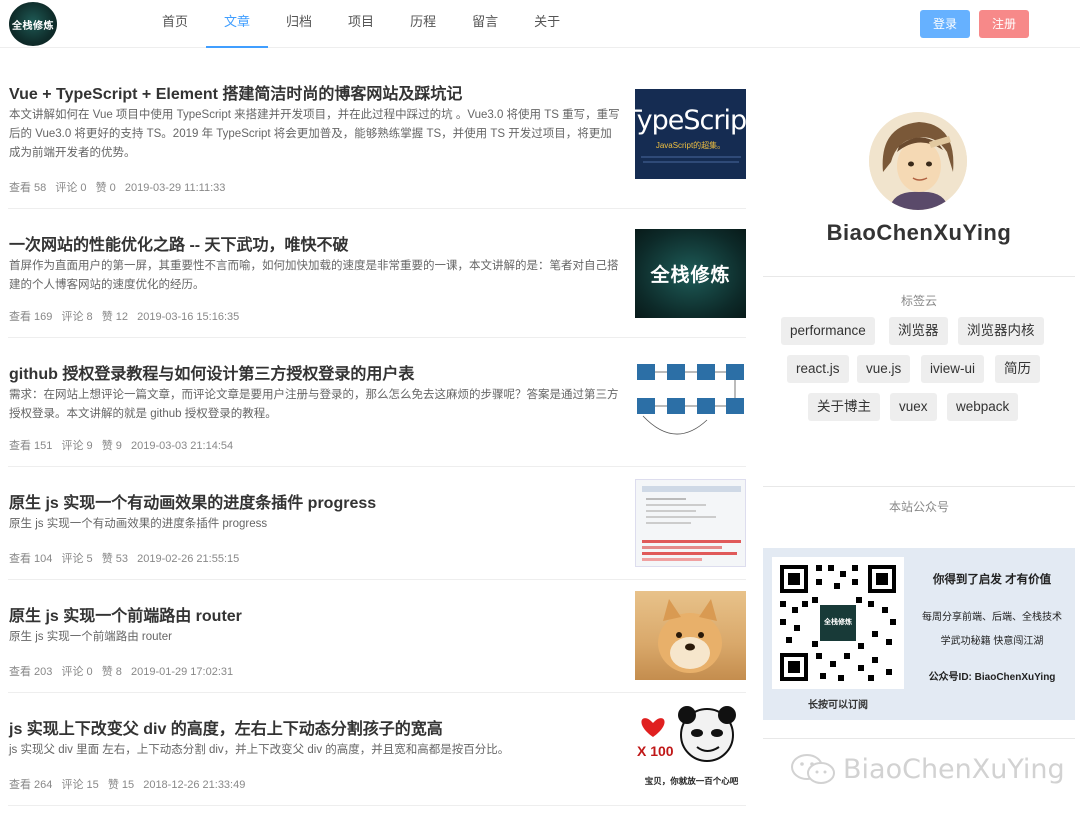 The height and width of the screenshot is (822, 1080). What do you see at coordinates (138, 524) in the screenshot?
I see `article-desc: 原生 js 实现一个有动画效果的进度条插件 progress` at bounding box center [138, 524].